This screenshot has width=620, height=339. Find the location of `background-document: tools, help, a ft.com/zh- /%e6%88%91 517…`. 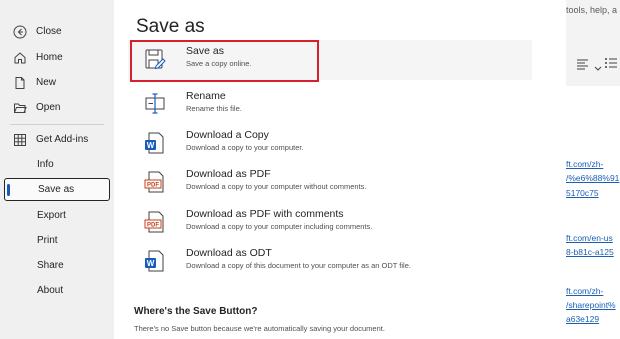

background-document: tools, help, a ft.com/zh- /%e6%88%91 517… is located at coordinates (593, 169).